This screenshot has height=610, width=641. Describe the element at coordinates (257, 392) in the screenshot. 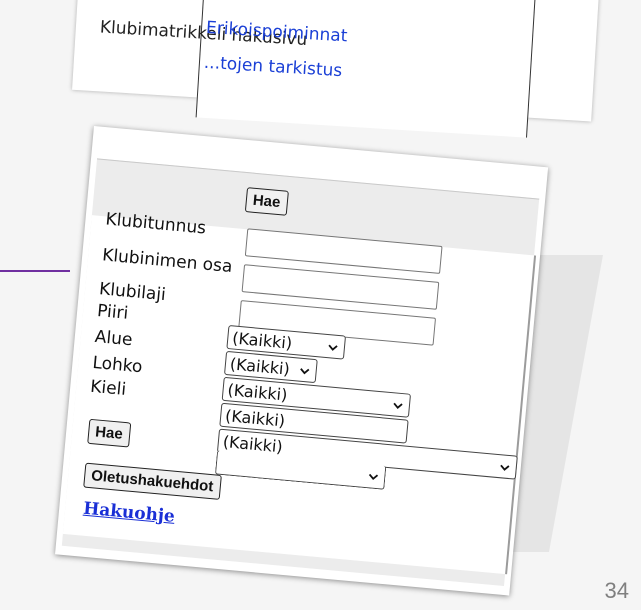

I see `alue-select-value: (Kaikki)` at that location.